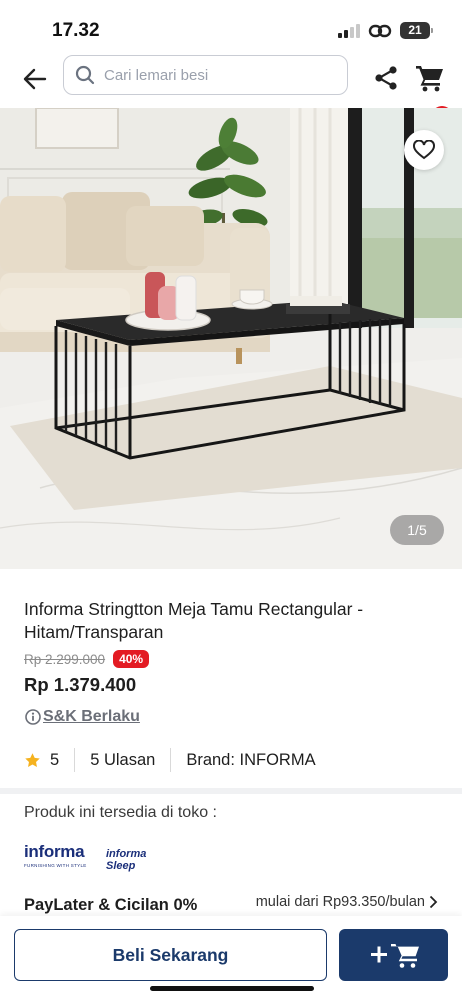 The height and width of the screenshot is (1000, 462). I want to click on search-bar, so click(205, 75).